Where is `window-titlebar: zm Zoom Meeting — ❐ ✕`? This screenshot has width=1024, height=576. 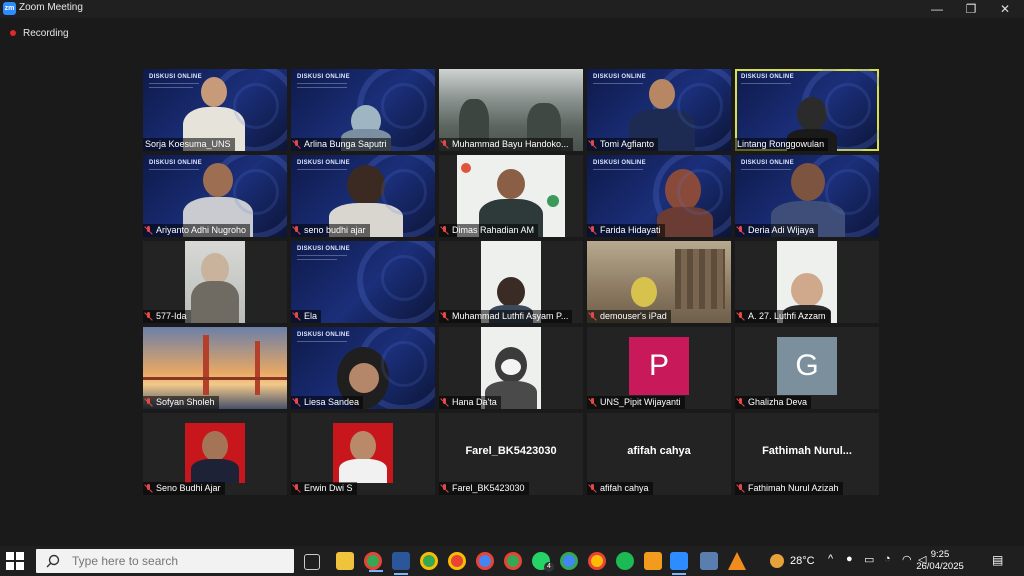 window-titlebar: zm Zoom Meeting — ❐ ✕ is located at coordinates (512, 9).